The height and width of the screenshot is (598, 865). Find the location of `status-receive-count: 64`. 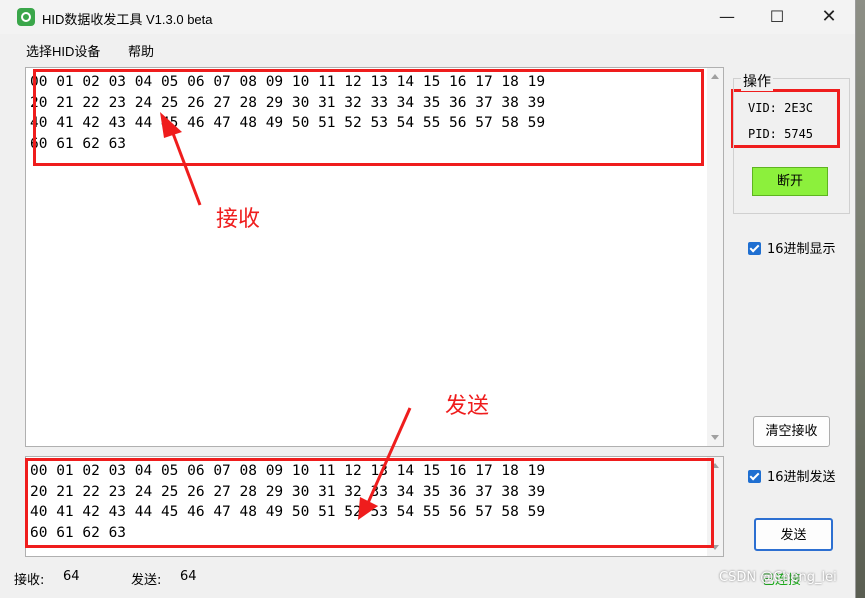

status-receive-count: 64 is located at coordinates (71, 576).